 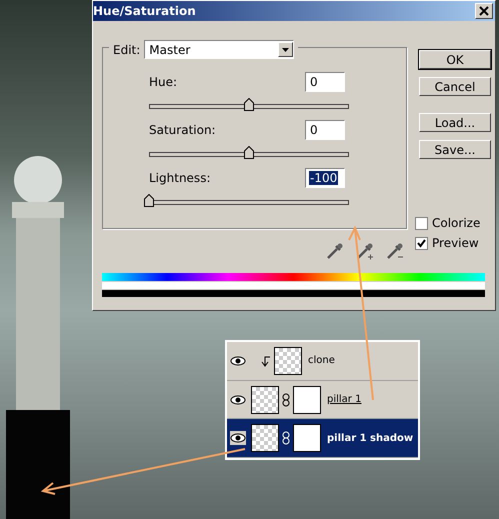 What do you see at coordinates (144, 11) in the screenshot?
I see `window-title: Hue/Saturation` at bounding box center [144, 11].